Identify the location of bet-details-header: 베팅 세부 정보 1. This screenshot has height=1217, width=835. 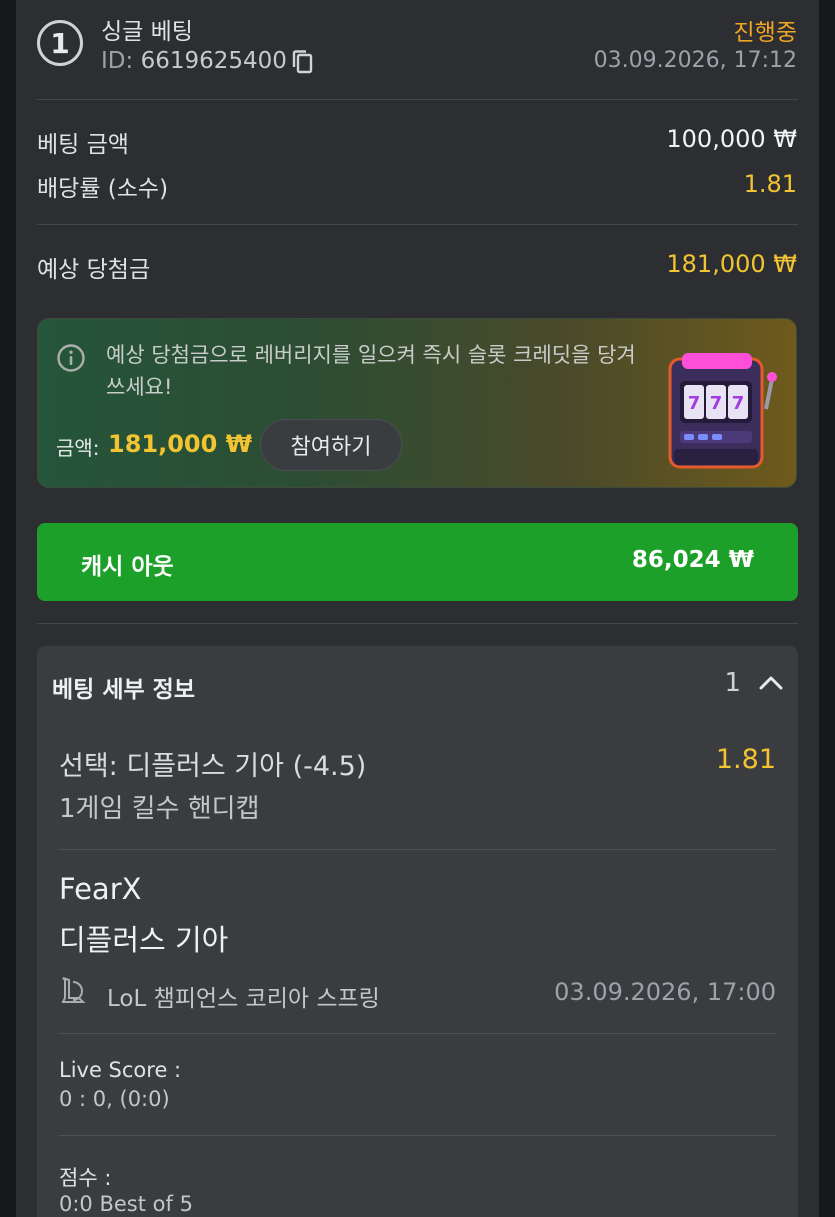
(417, 683).